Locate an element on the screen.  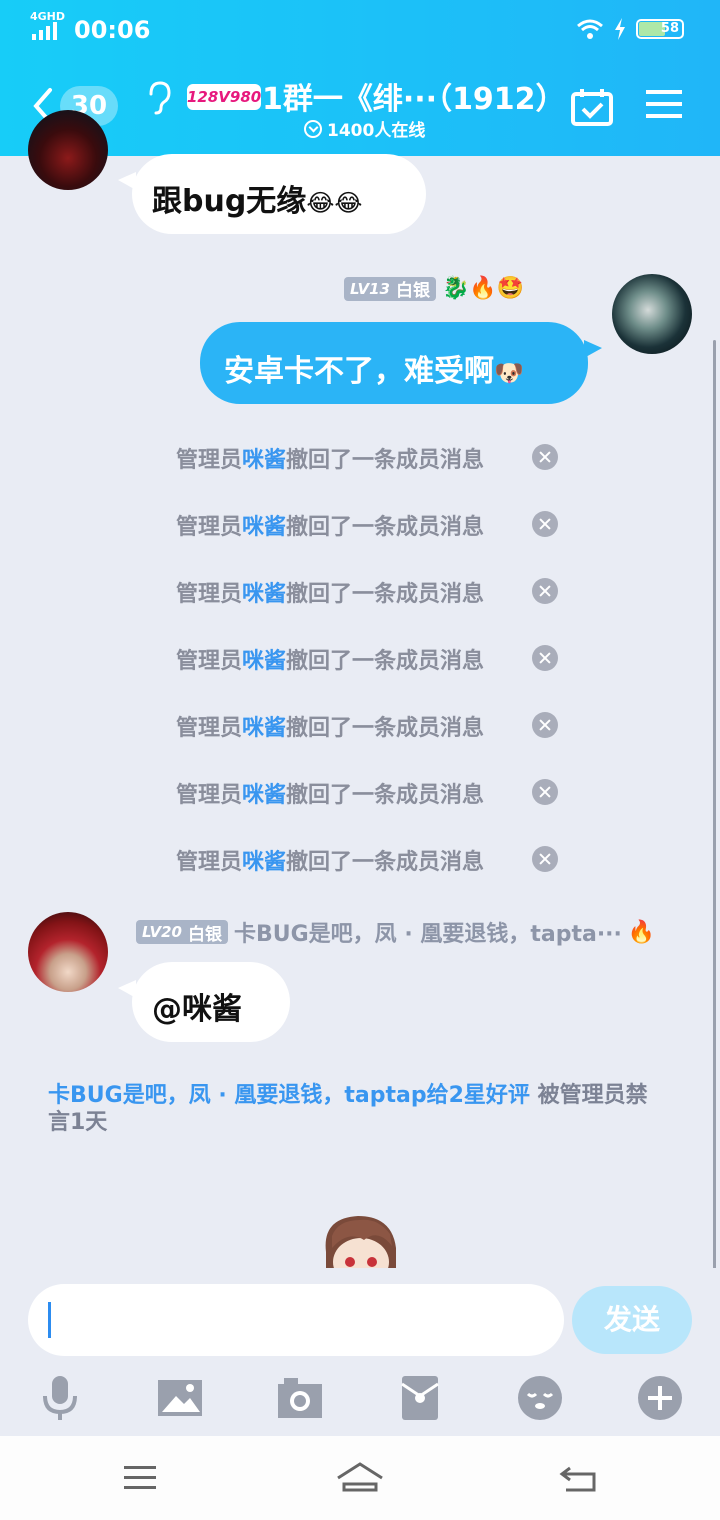
message-bubble: @咪酱 is located at coordinates (204, 1002).